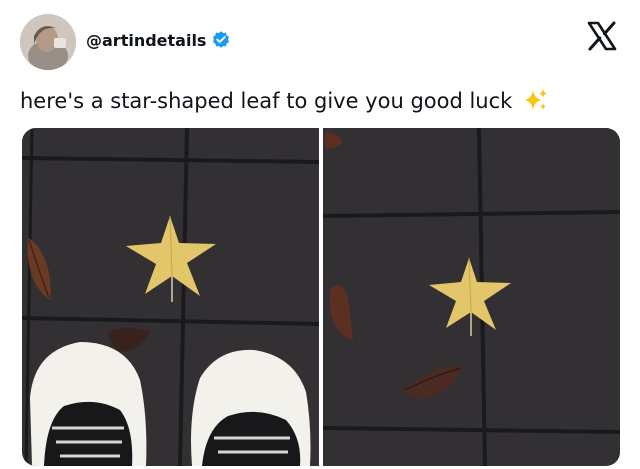  Describe the element at coordinates (221, 39) in the screenshot. I see `verified-badge-icon` at that location.